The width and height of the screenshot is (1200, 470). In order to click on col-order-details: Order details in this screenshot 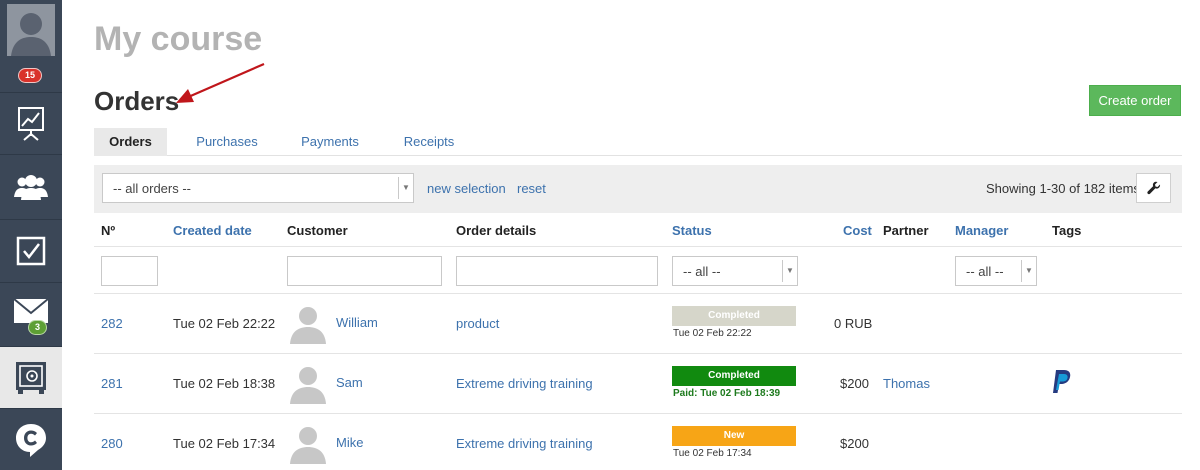, I will do `click(496, 230)`.